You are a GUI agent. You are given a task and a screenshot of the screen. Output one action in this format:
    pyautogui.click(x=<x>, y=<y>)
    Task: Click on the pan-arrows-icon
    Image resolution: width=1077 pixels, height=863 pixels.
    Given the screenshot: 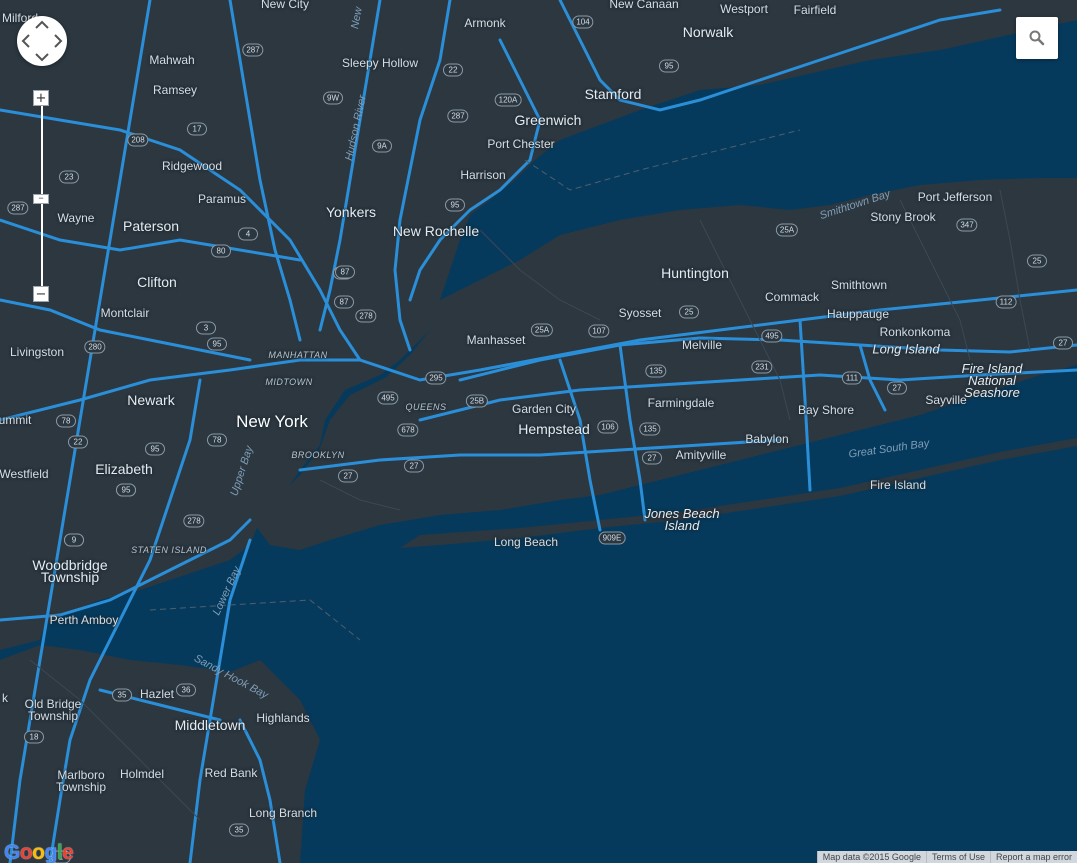 What is the action you would take?
    pyautogui.click(x=42, y=41)
    